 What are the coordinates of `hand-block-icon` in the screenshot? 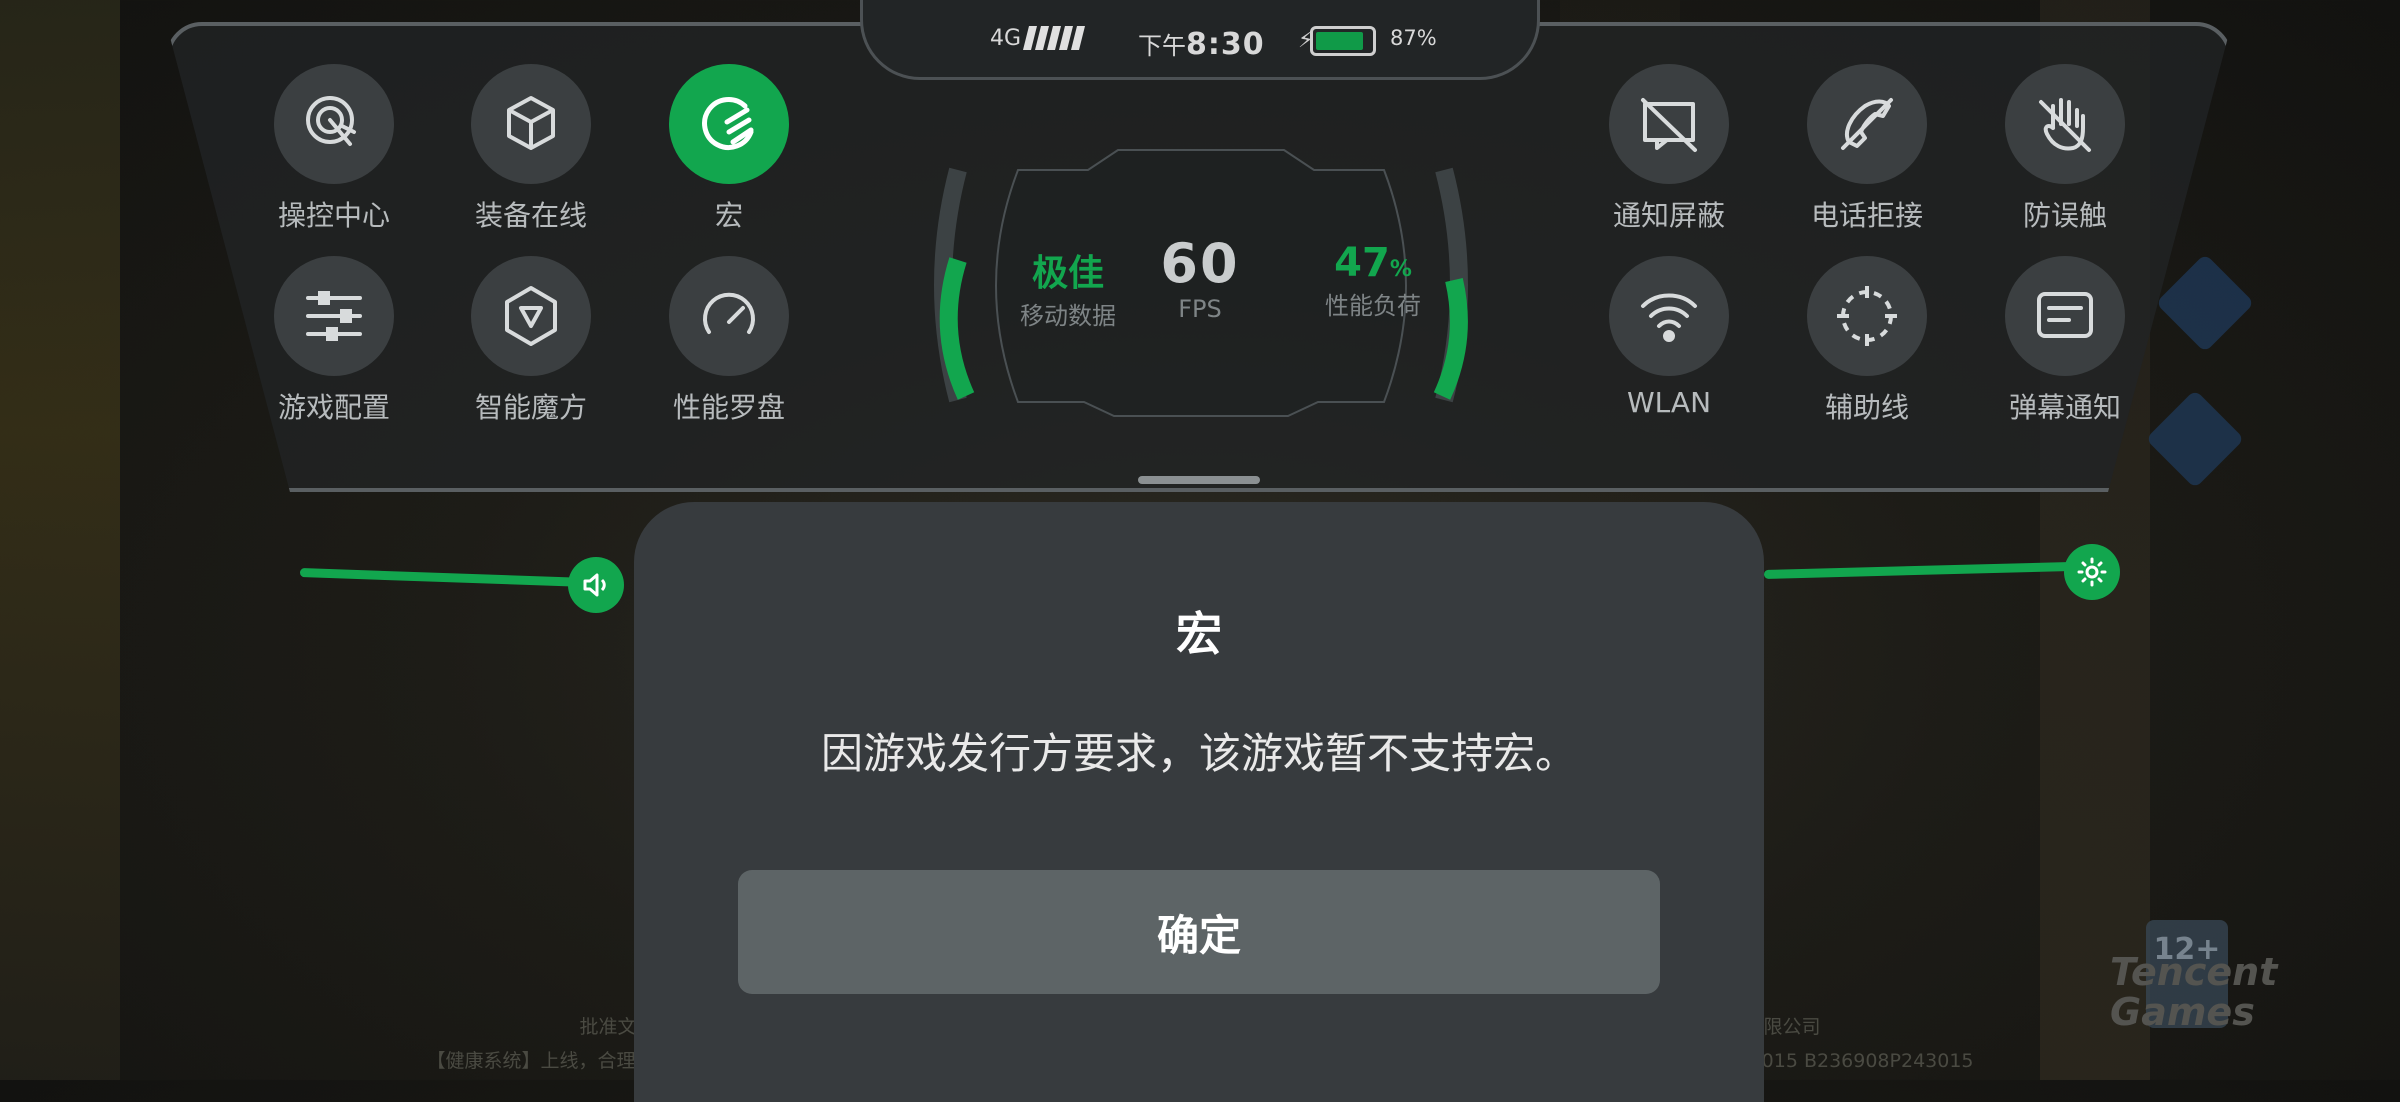 It's located at (2065, 125).